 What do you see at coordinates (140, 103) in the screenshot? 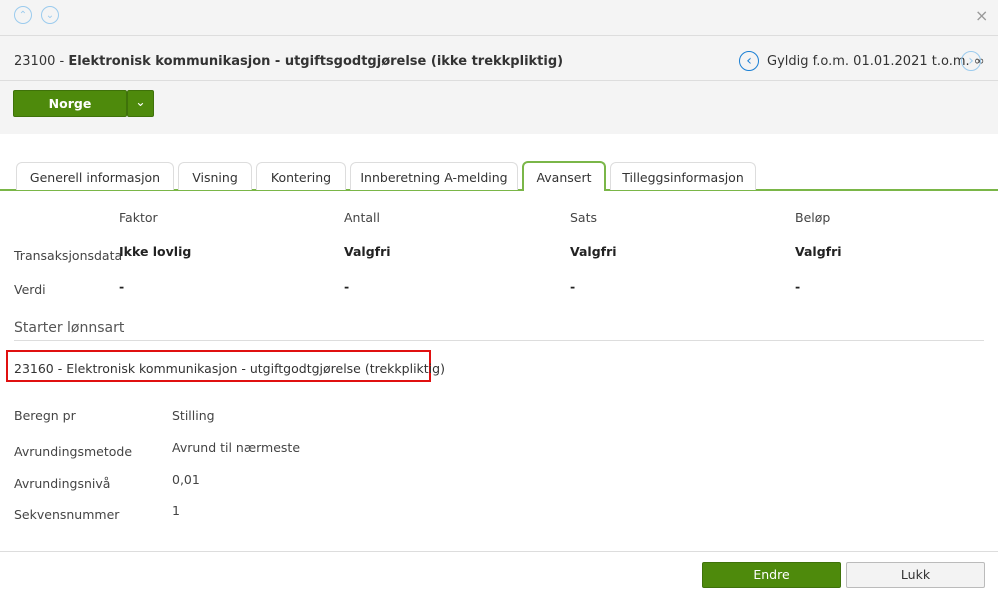
I see `country-dropdown-caret-icon: ⌄` at bounding box center [140, 103].